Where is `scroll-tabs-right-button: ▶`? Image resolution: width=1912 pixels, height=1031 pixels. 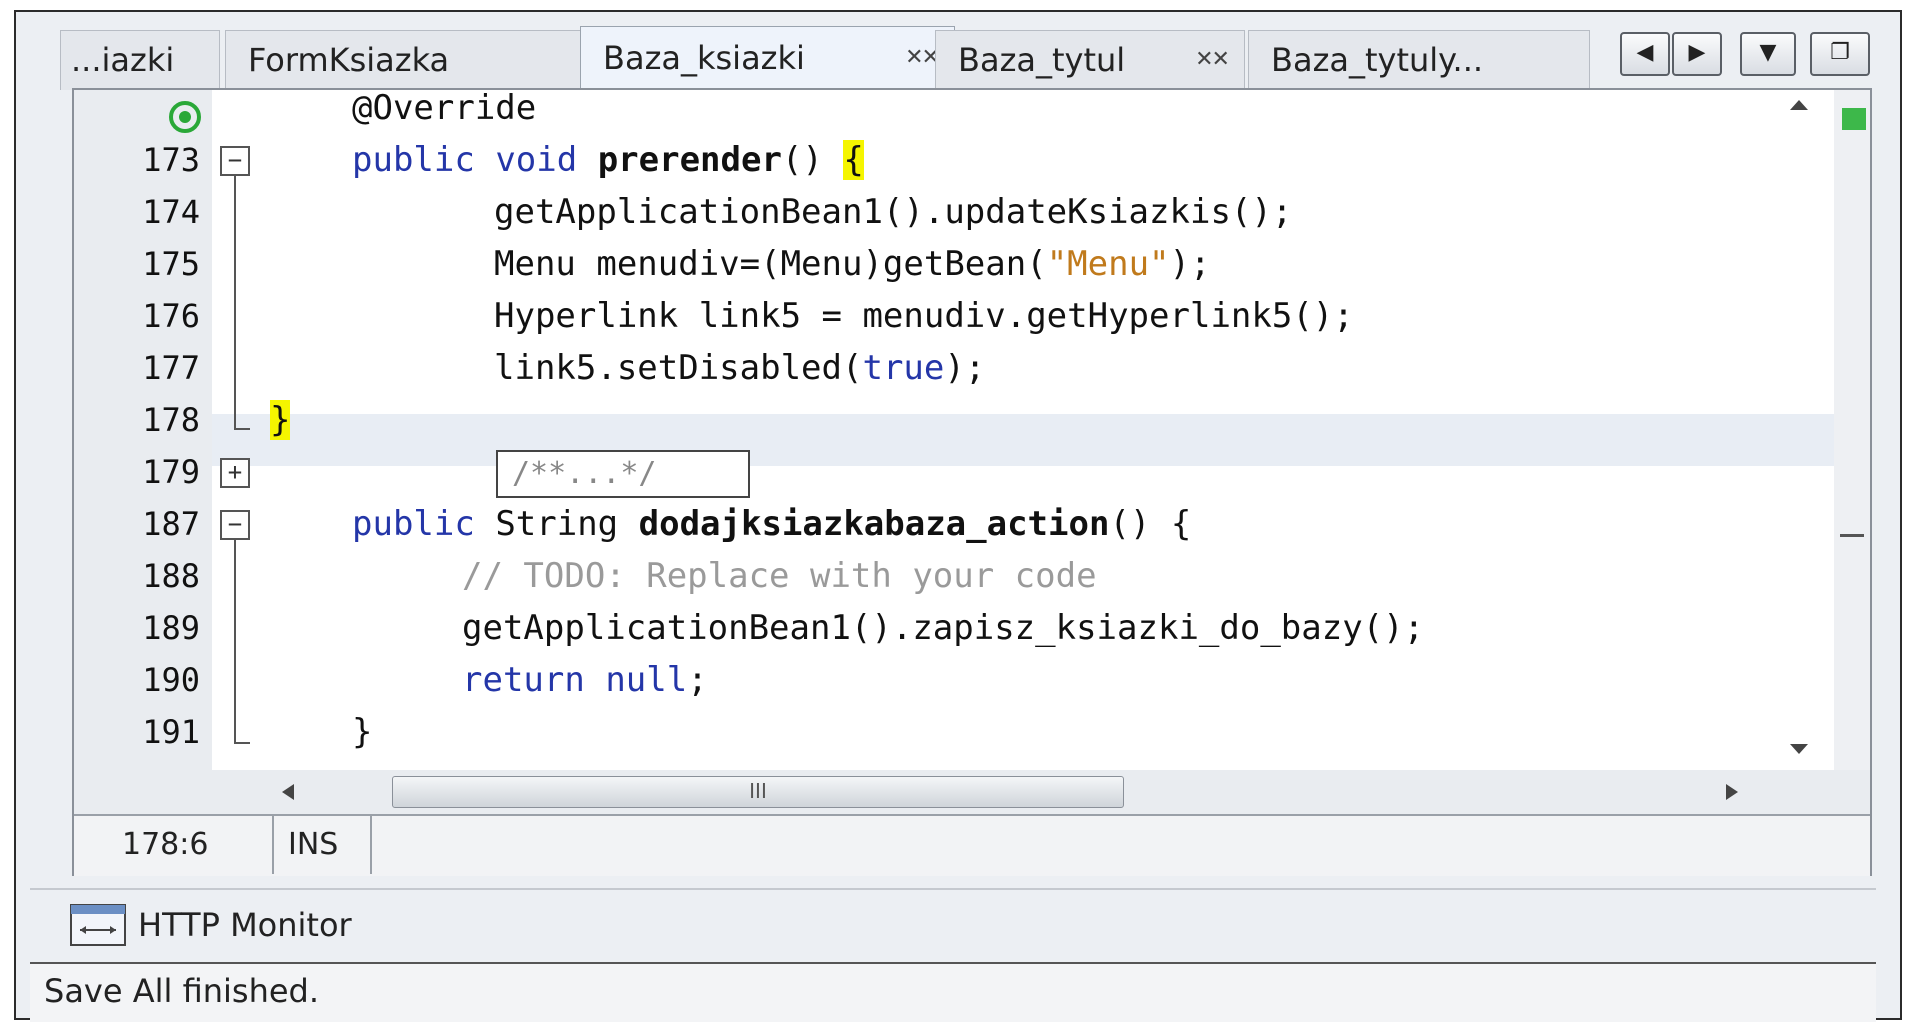 scroll-tabs-right-button: ▶ is located at coordinates (1697, 54).